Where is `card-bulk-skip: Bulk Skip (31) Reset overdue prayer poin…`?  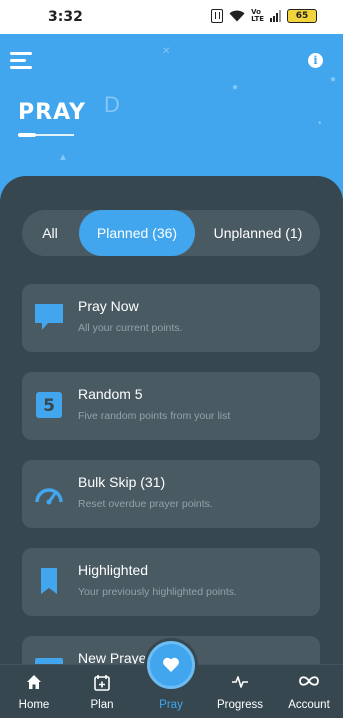 card-bulk-skip: Bulk Skip (31) Reset overdue prayer poin… is located at coordinates (171, 494).